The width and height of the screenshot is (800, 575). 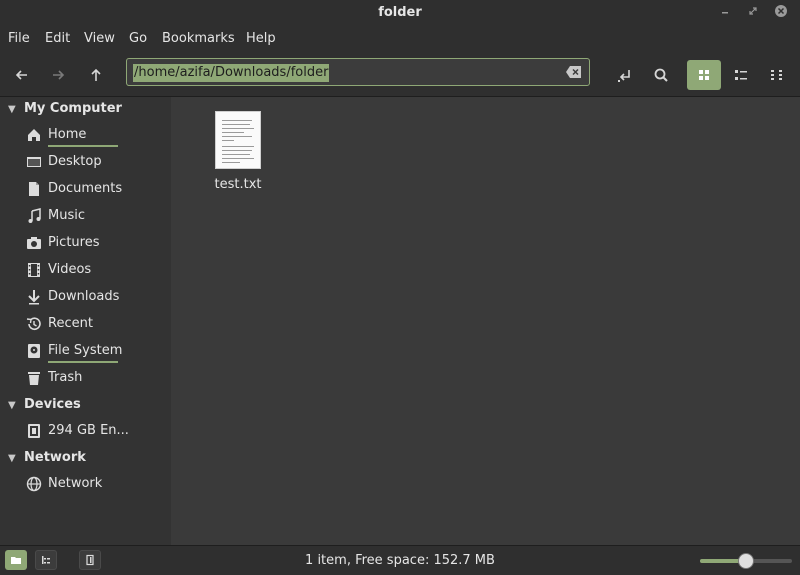 I want to click on sidebar-item-label: File System, so click(x=85, y=350).